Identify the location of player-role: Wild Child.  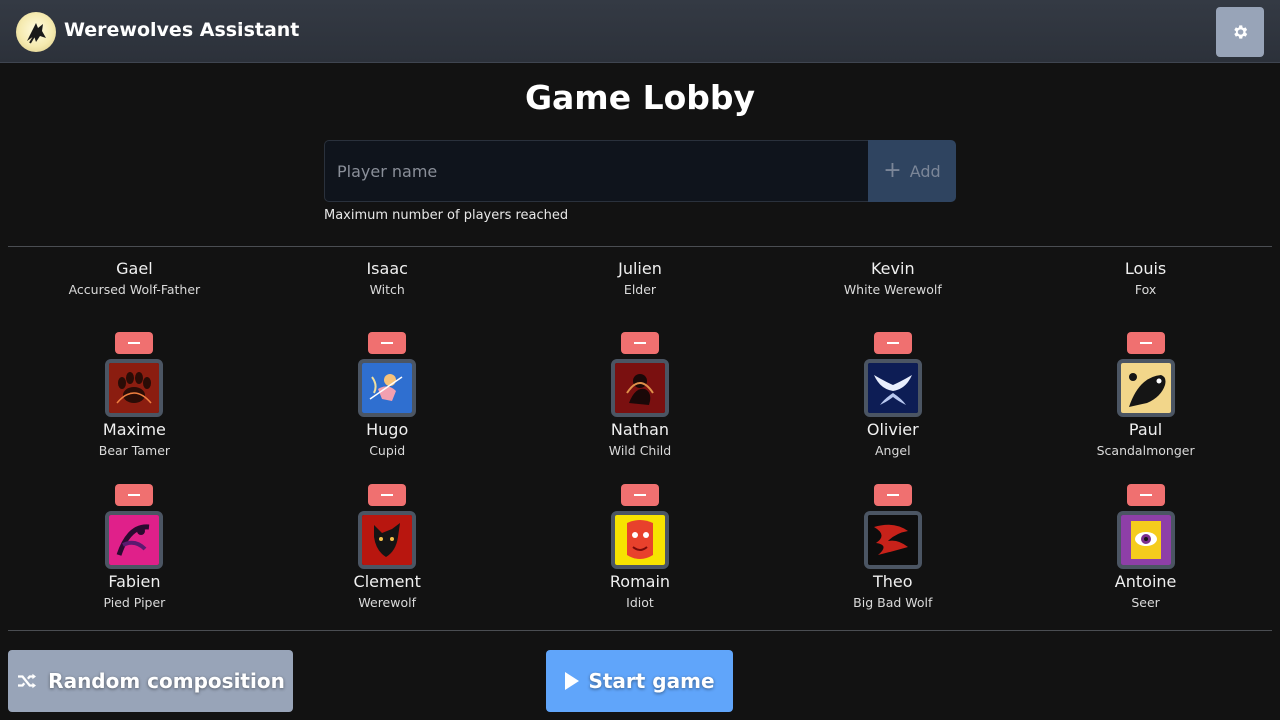
(640, 450).